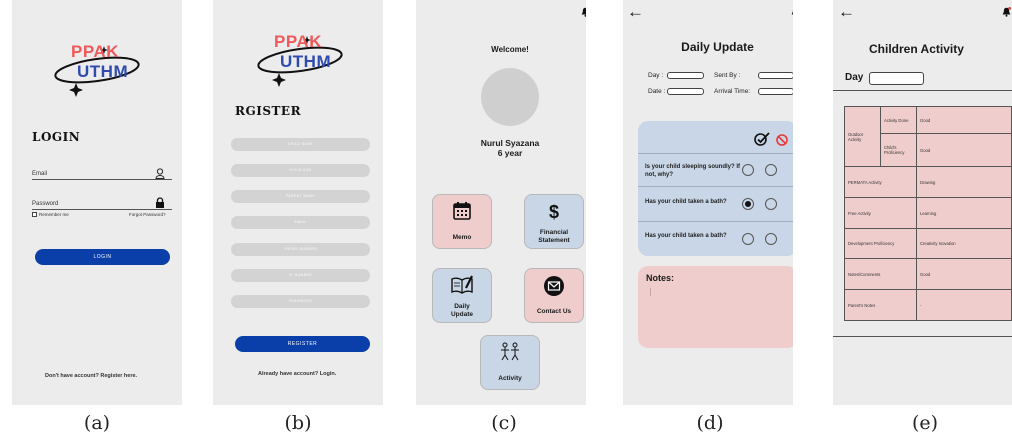  I want to click on logo-text-uthm: UTHM, so click(306, 61).